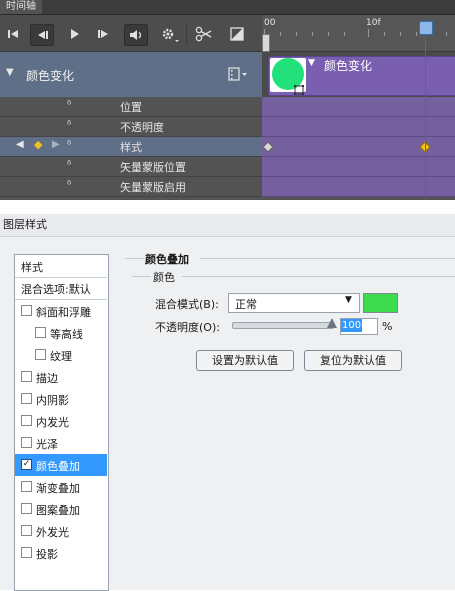 The width and height of the screenshot is (455, 591). I want to click on style-item-label: 内阴影, so click(52, 400).